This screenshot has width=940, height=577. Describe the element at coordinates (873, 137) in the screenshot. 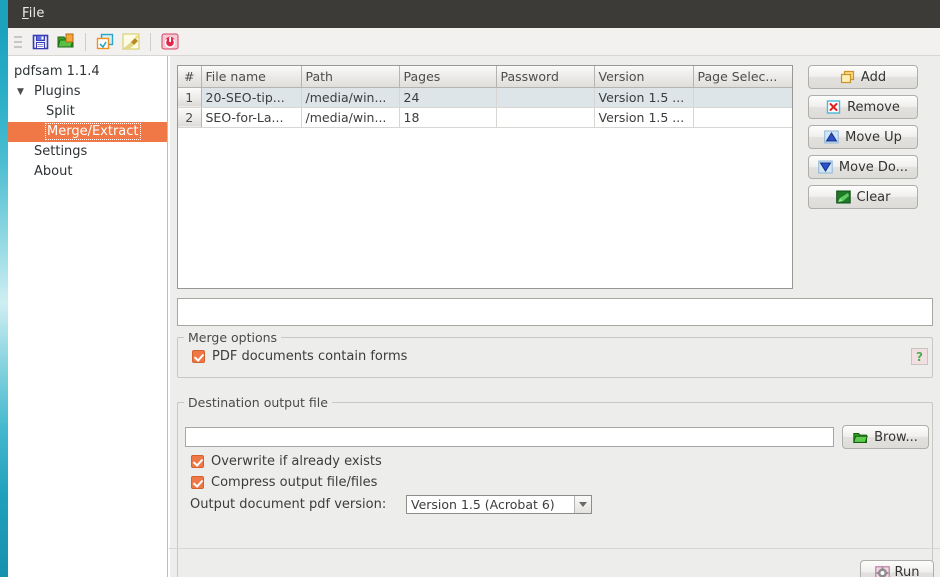

I see `move-up-button-label: Move Up` at that location.